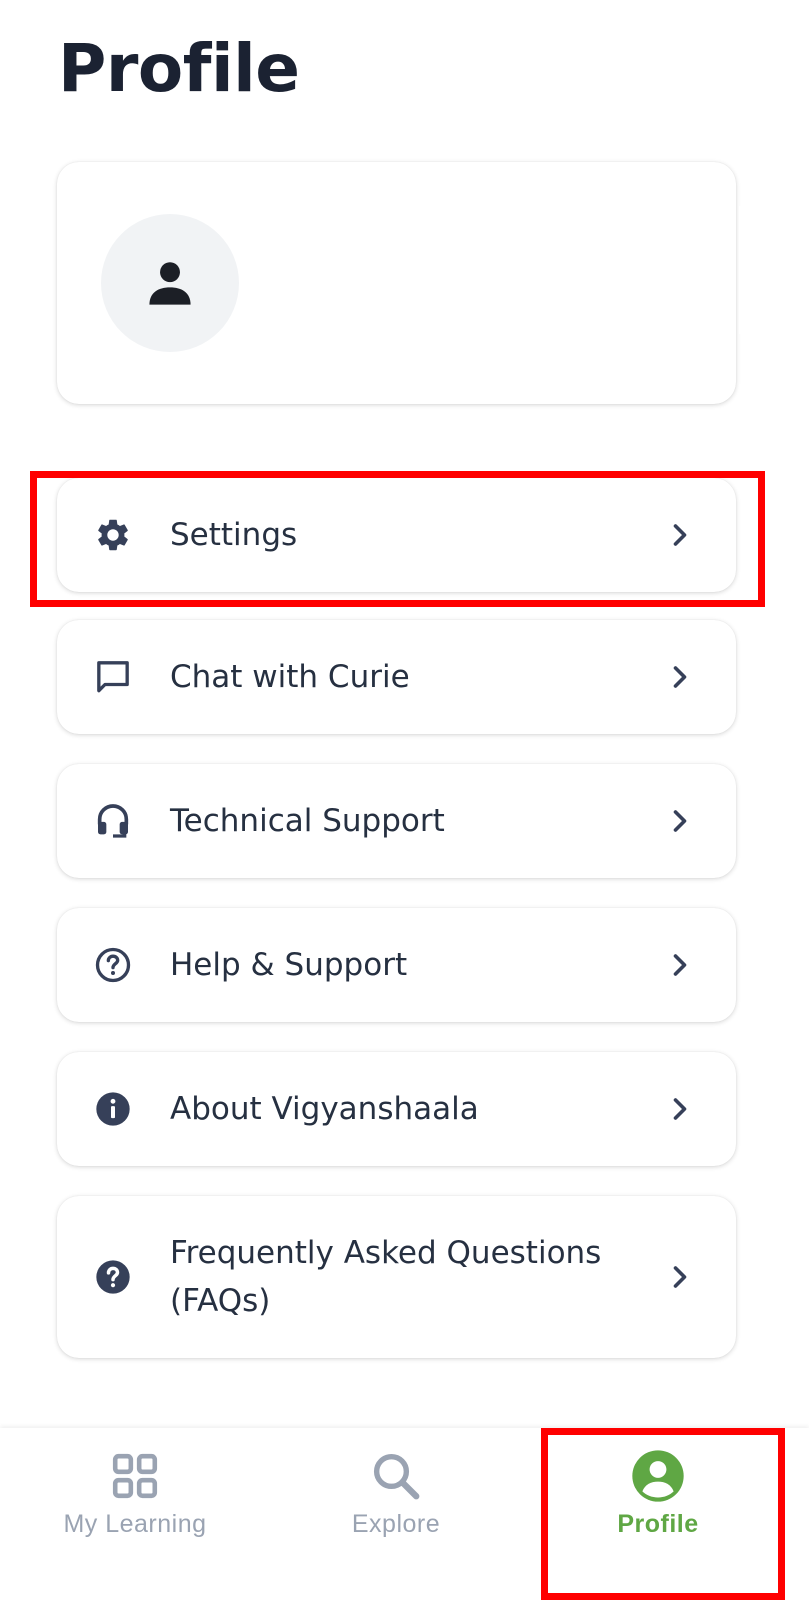  I want to click on menu-item-technical-support: Technical Support, so click(396, 821).